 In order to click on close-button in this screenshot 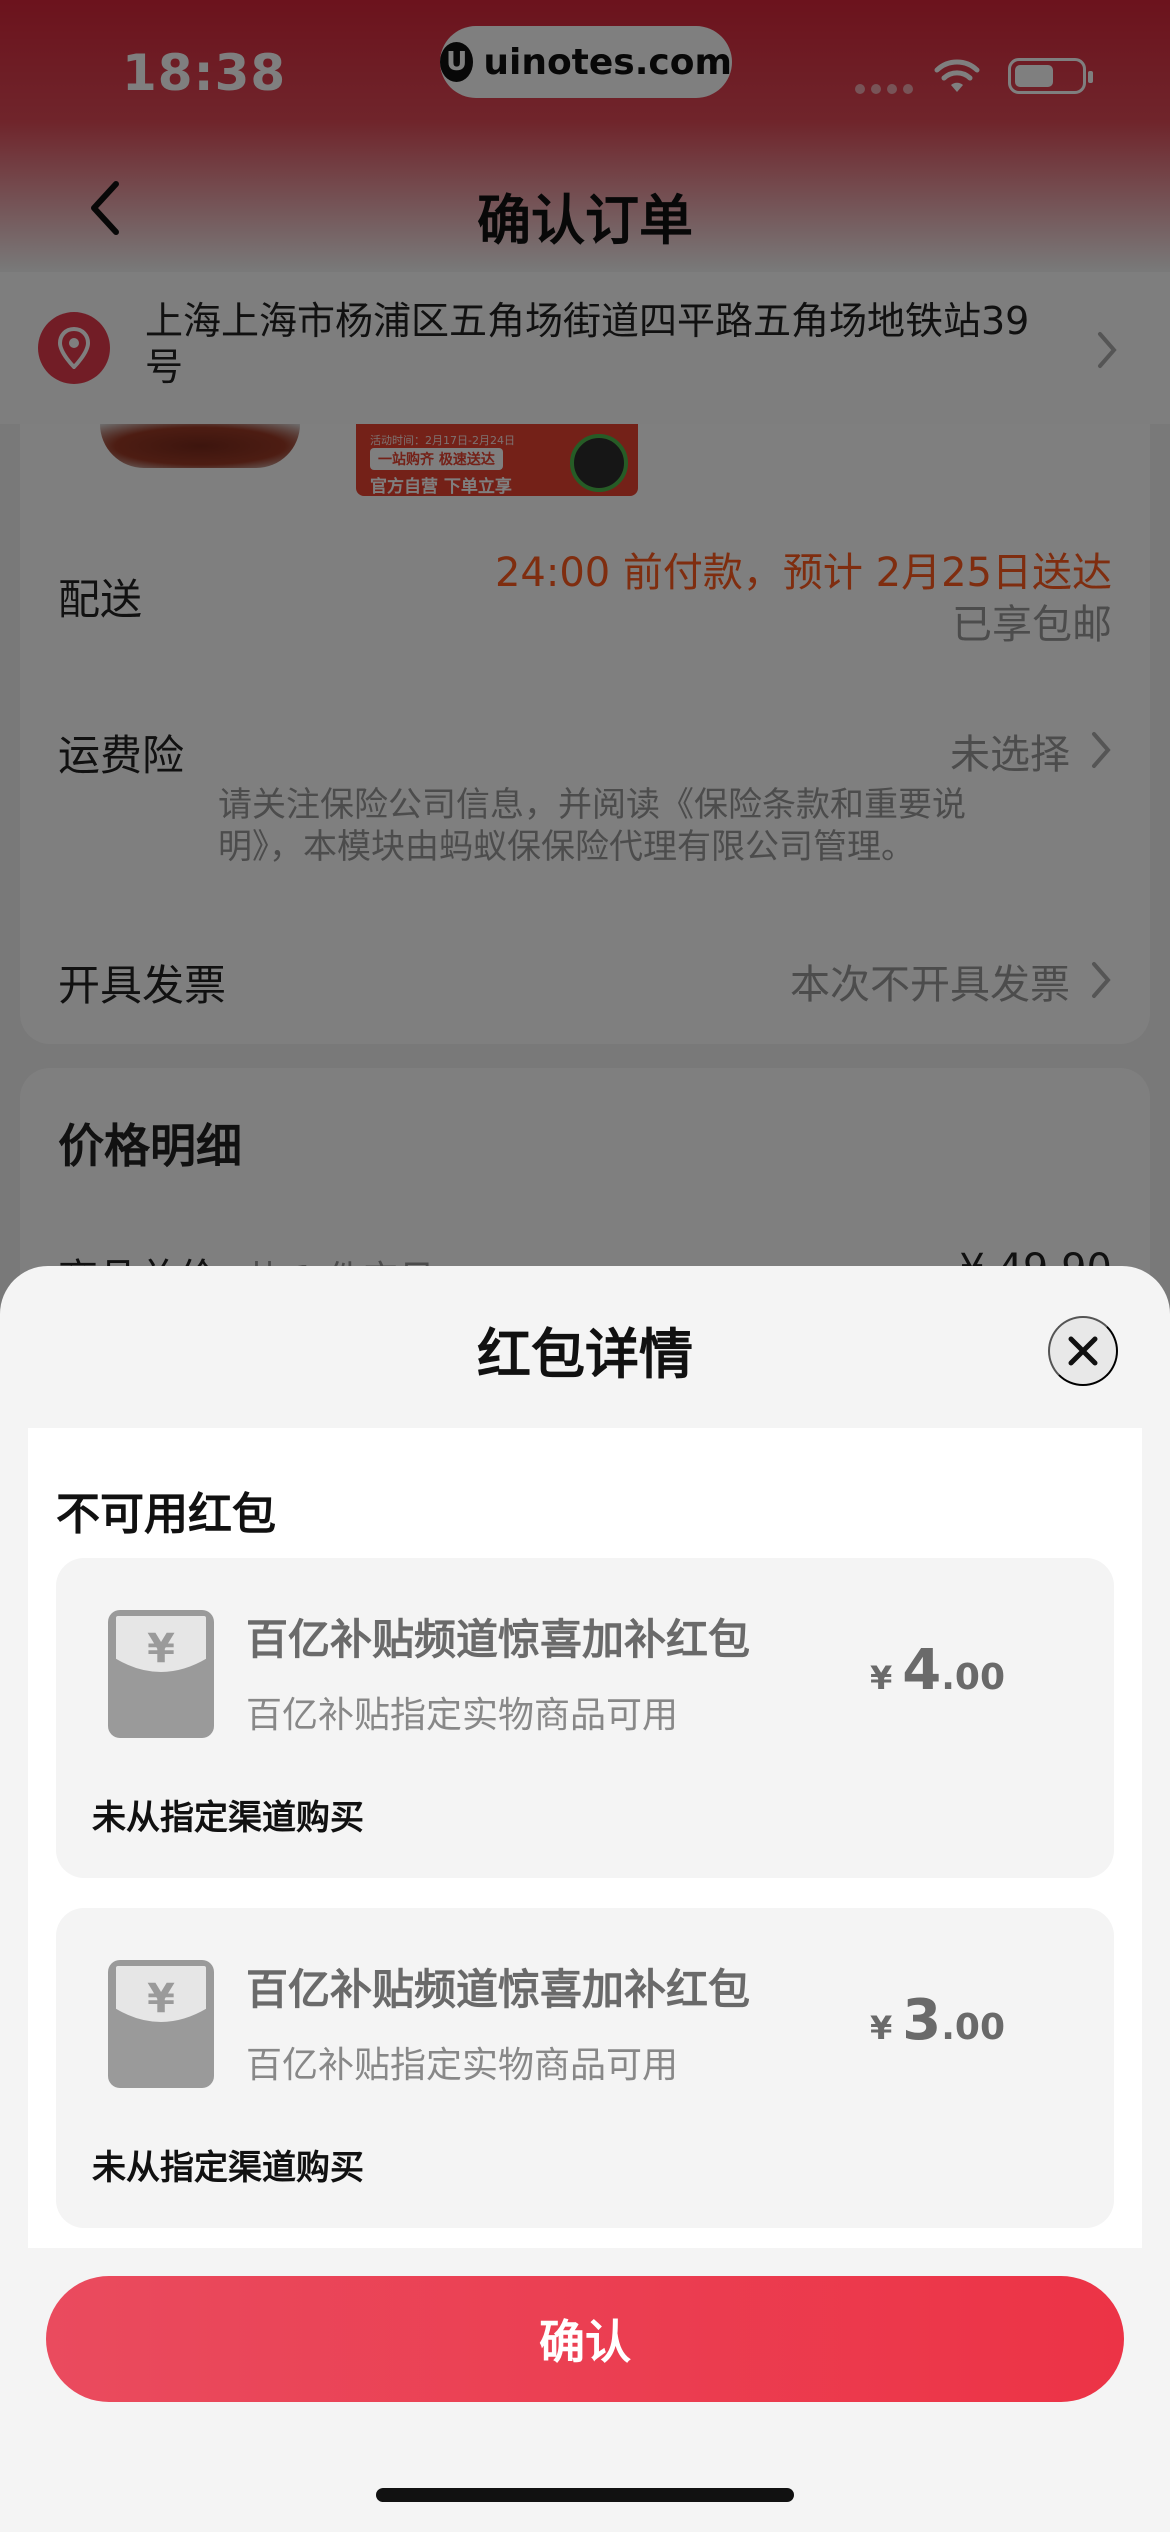, I will do `click(1083, 1351)`.